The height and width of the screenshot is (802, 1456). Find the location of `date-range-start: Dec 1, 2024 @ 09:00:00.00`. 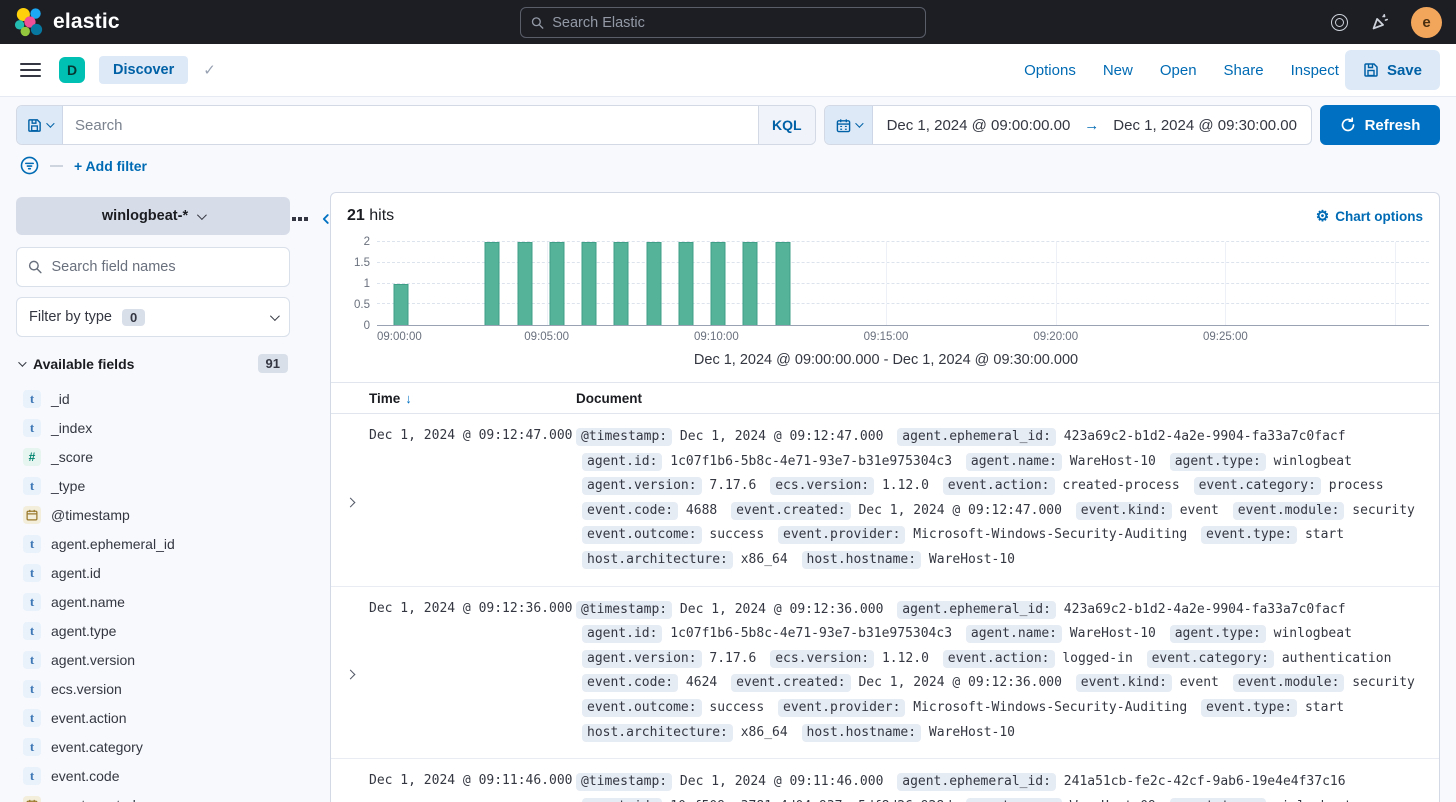

date-range-start: Dec 1, 2024 @ 09:00:00.00 is located at coordinates (979, 125).